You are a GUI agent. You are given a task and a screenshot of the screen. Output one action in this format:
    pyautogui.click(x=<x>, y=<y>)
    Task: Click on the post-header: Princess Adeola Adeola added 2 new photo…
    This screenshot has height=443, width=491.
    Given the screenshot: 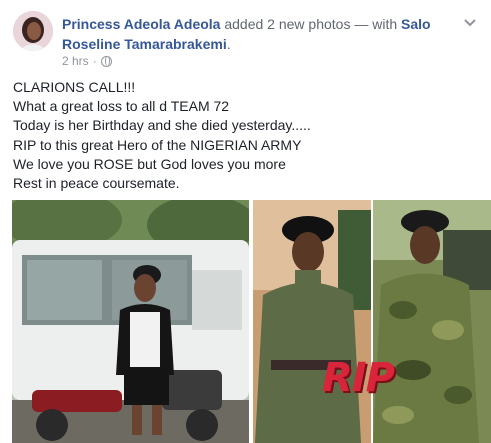 What is the action you would take?
    pyautogui.click(x=262, y=34)
    